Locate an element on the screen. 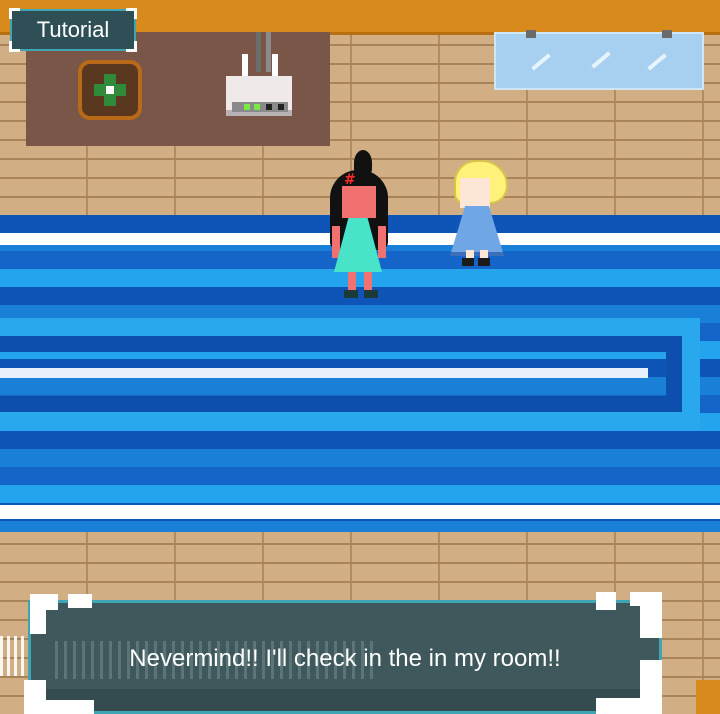 This screenshot has height=714, width=720. tutorial-button: Tutorial is located at coordinates (73, 30).